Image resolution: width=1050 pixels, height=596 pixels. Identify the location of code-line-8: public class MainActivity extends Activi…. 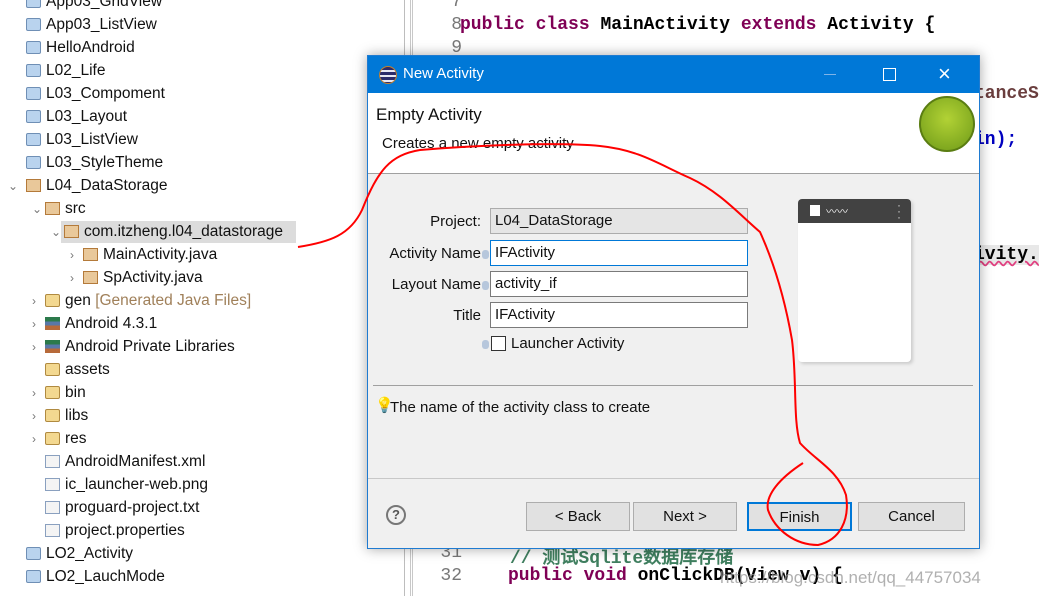
(697, 25).